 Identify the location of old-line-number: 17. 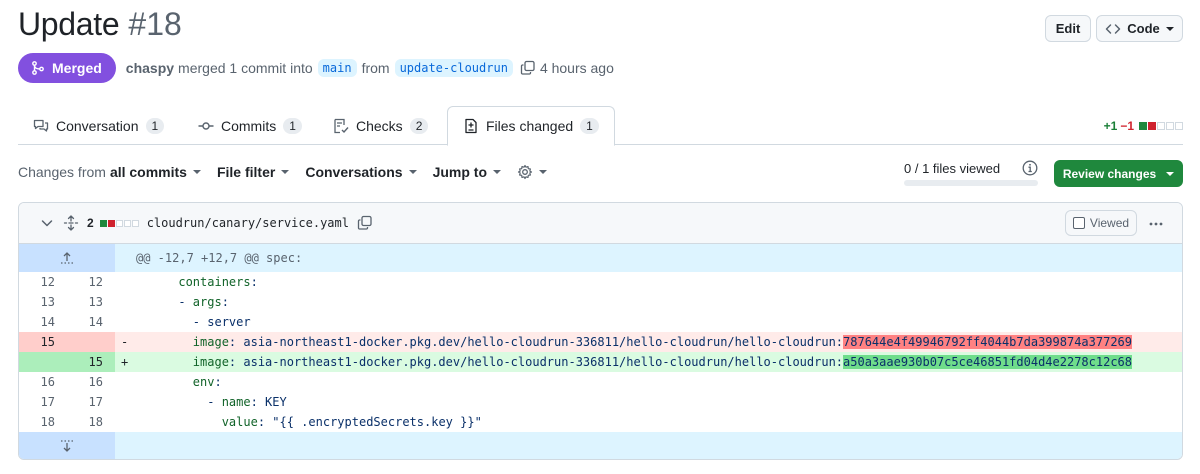
(43, 402).